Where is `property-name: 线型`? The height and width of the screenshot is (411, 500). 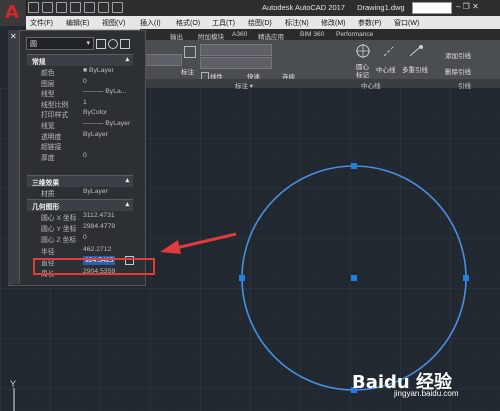
property-name: 线型 is located at coordinates (48, 95).